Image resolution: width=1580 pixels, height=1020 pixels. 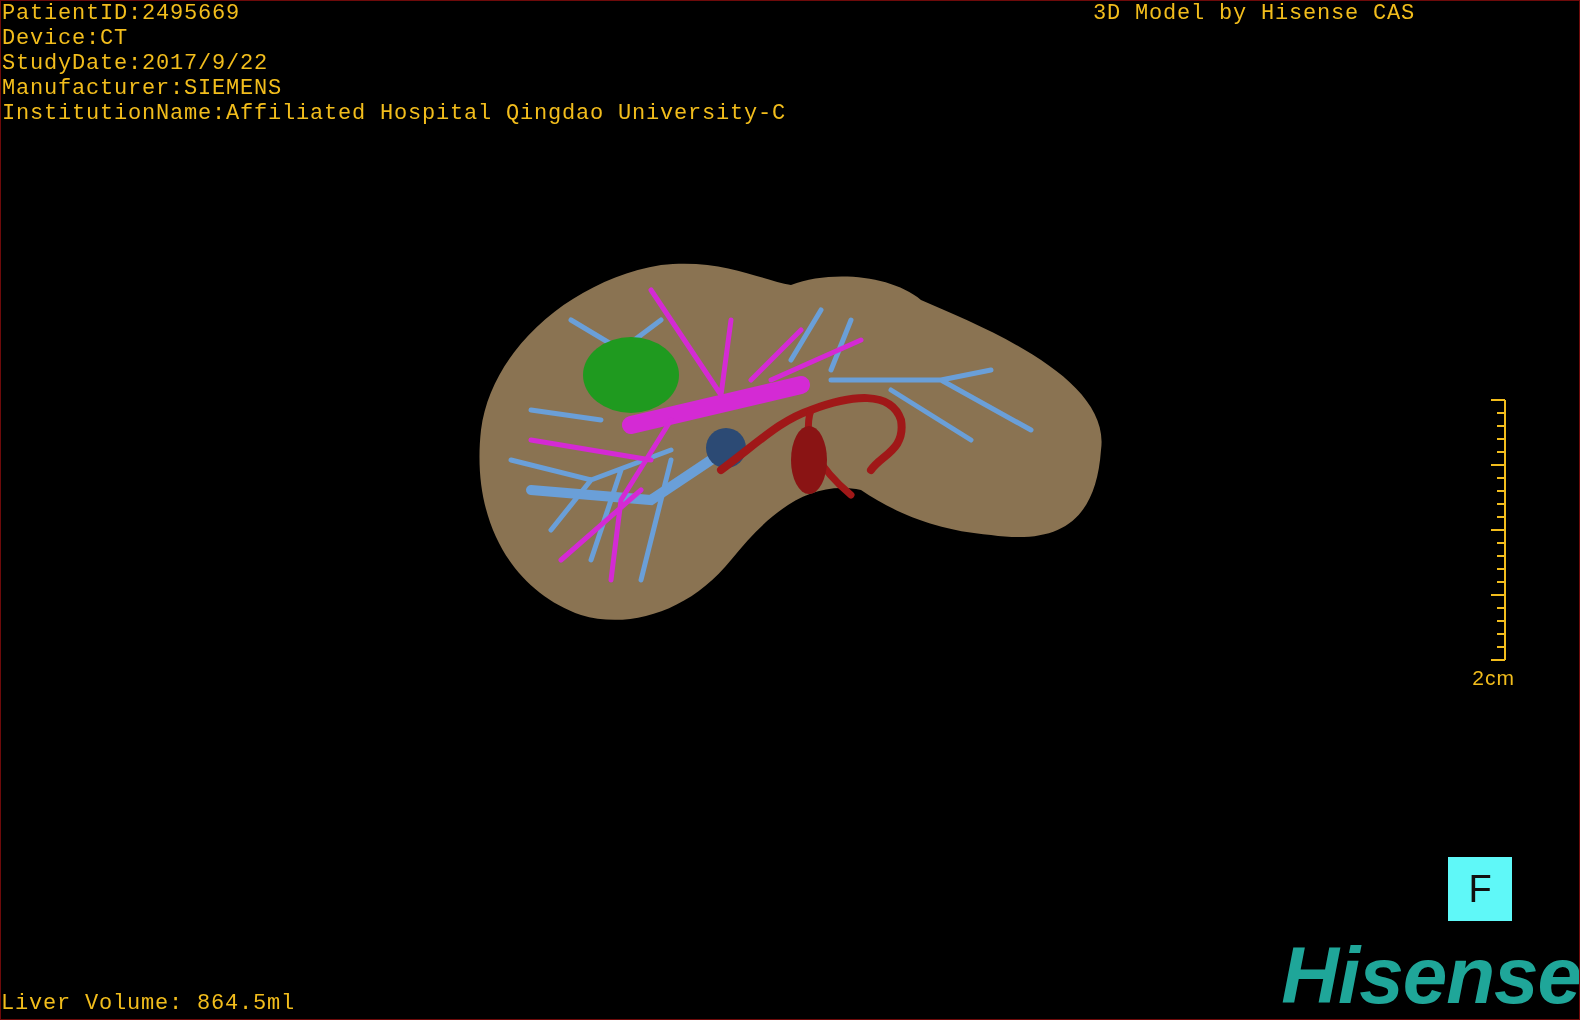 I want to click on info-line: Manufacturer:SIEMENS, so click(x=143, y=88).